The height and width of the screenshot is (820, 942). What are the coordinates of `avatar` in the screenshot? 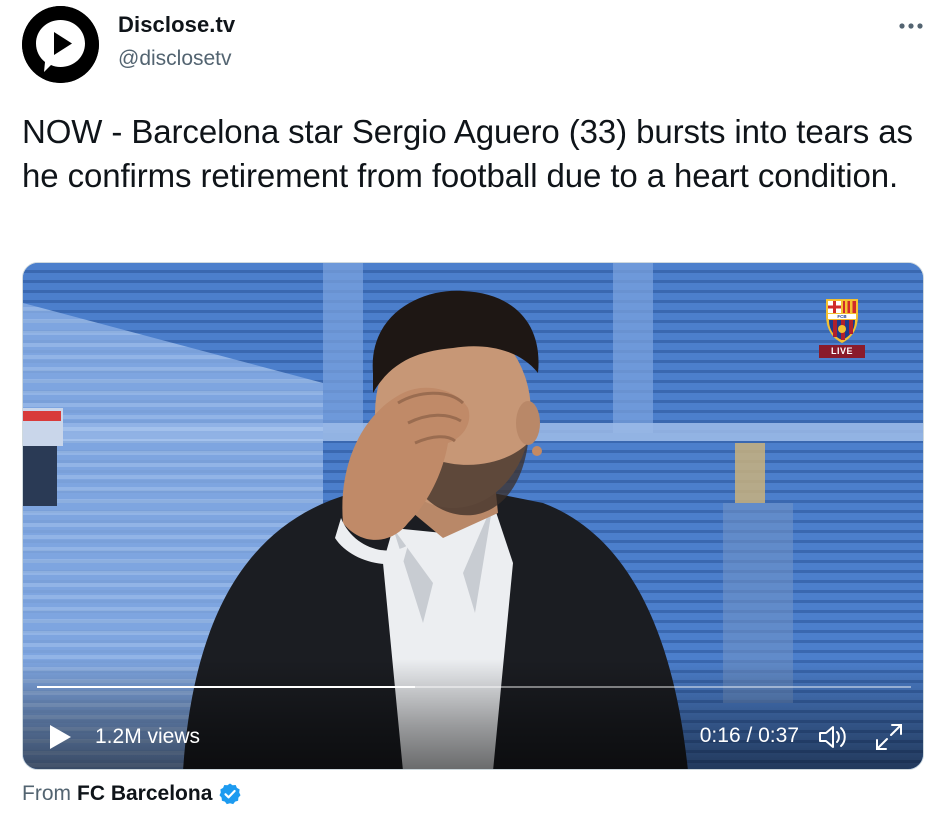 It's located at (60, 44).